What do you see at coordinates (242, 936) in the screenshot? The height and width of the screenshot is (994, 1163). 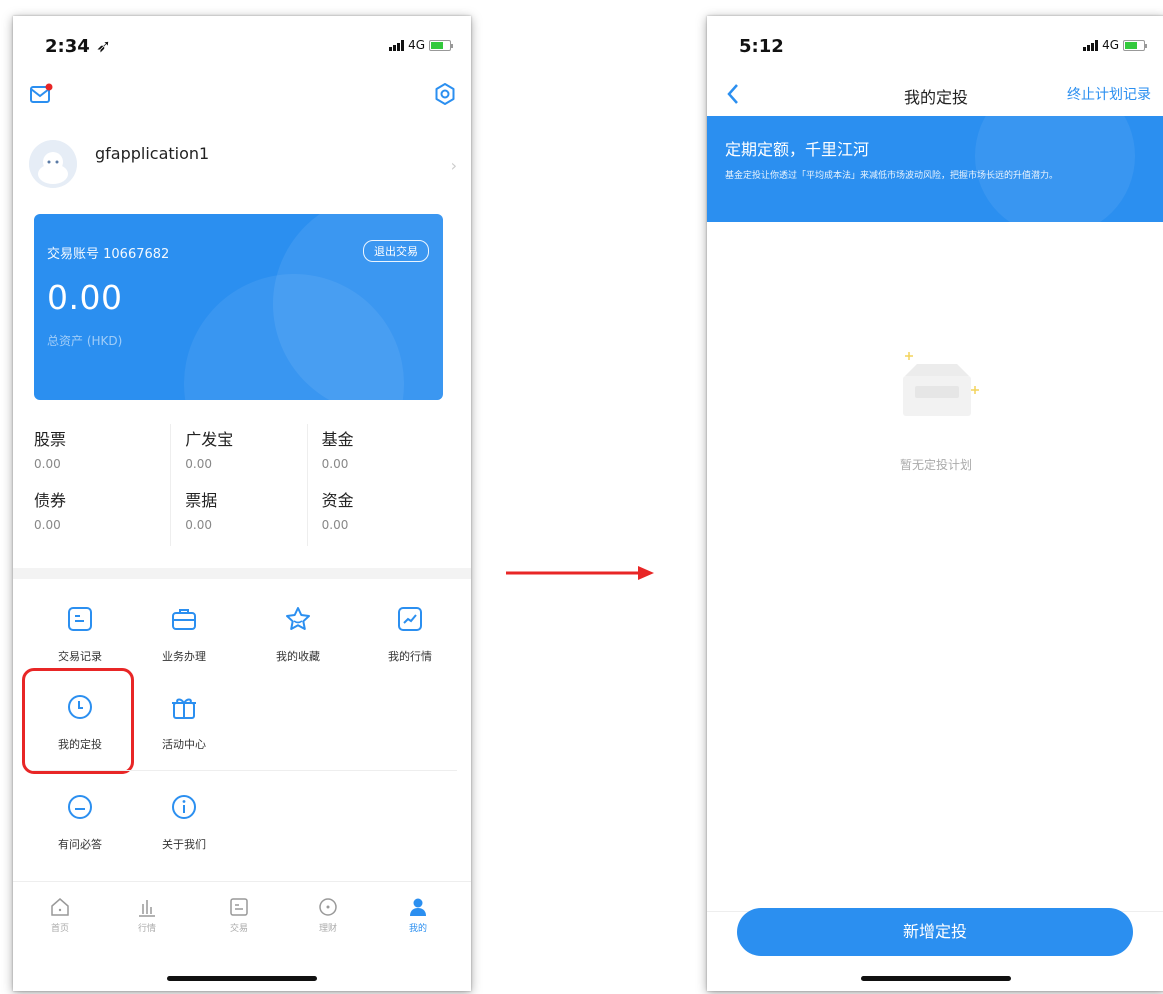 I see `tab-bar: 首页 行情 交易 理财 我的` at bounding box center [242, 936].